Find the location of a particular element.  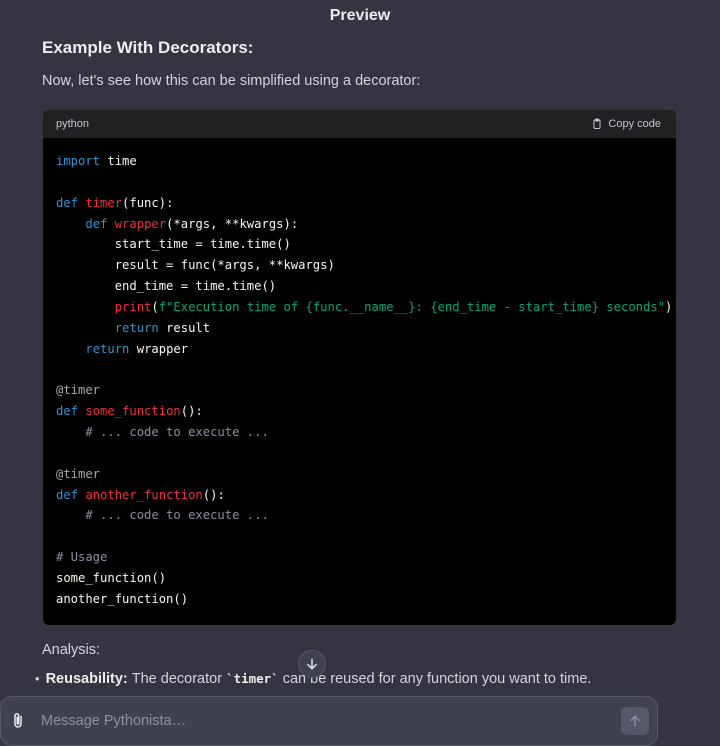

copy-code-button: Copy code is located at coordinates (626, 124).